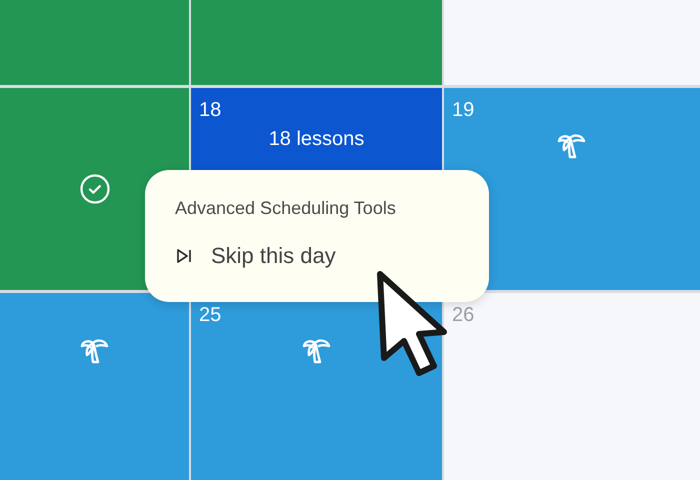 This screenshot has height=480, width=700. What do you see at coordinates (184, 256) in the screenshot?
I see `skip-forward-icon` at bounding box center [184, 256].